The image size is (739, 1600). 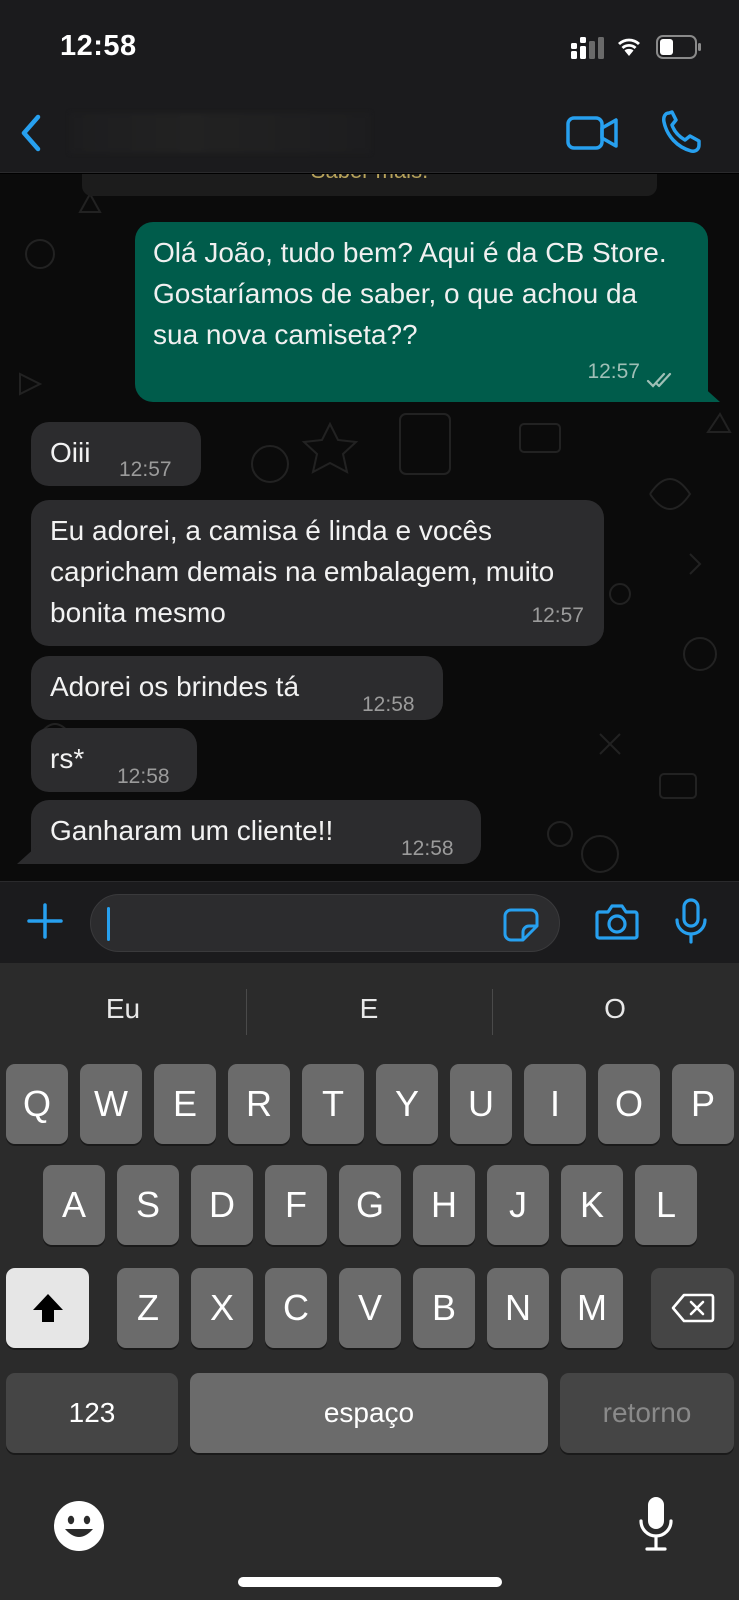 What do you see at coordinates (666, 1205) in the screenshot?
I see `key-l: L` at bounding box center [666, 1205].